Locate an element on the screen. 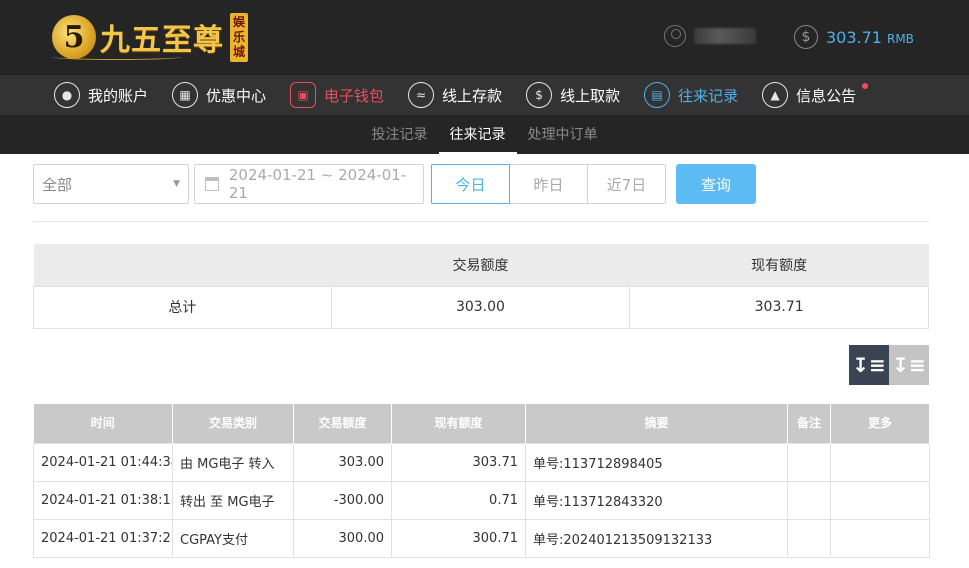 This screenshot has width=969, height=568. summary-total-row: 总计 303.00 303.71 is located at coordinates (481, 307).